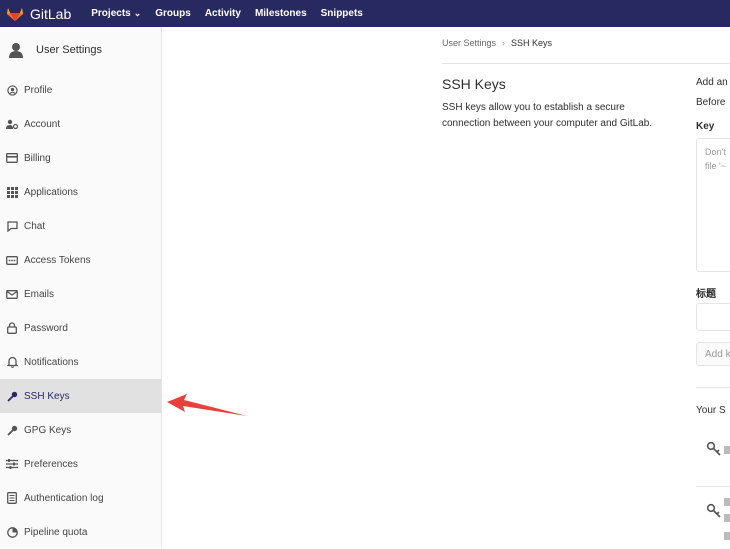 The height and width of the screenshot is (549, 730). I want to click on title-field-label: 标题, so click(706, 294).